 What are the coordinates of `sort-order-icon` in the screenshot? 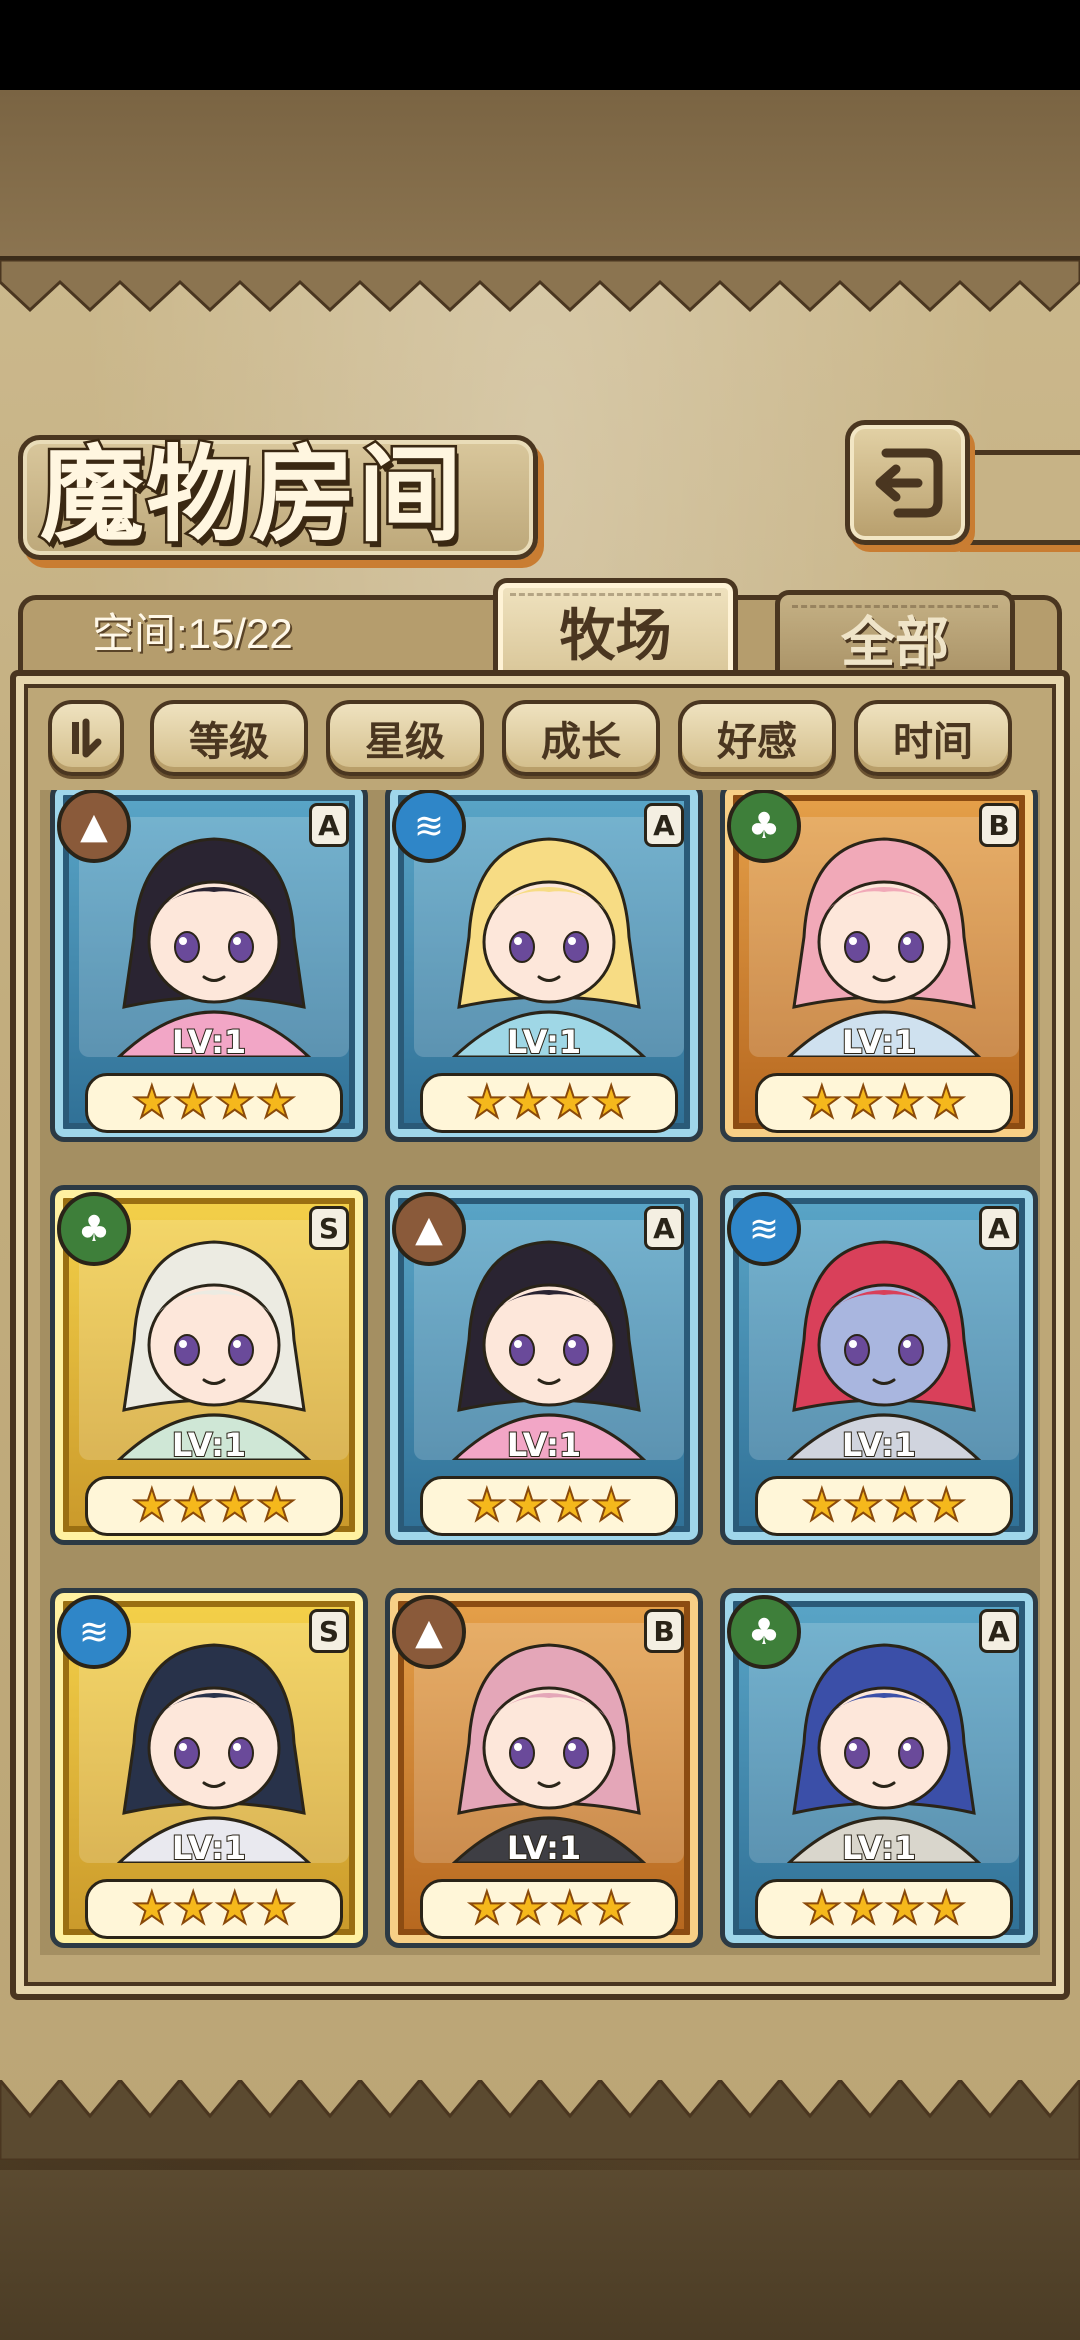 It's located at (87, 738).